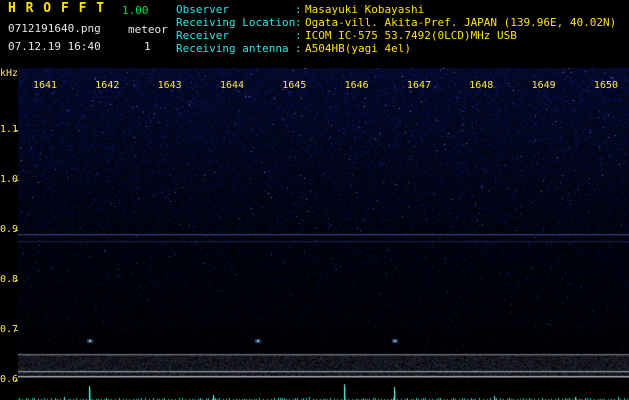 The width and height of the screenshot is (629, 400). I want to click on signal-level-strip, so click(323, 389).